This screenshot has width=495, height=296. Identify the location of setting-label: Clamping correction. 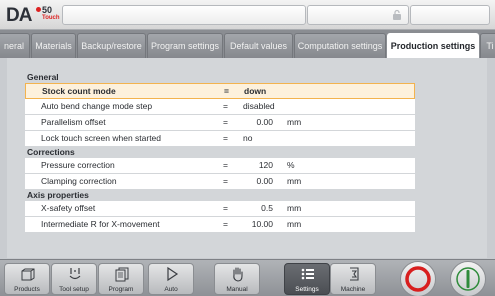
(79, 181).